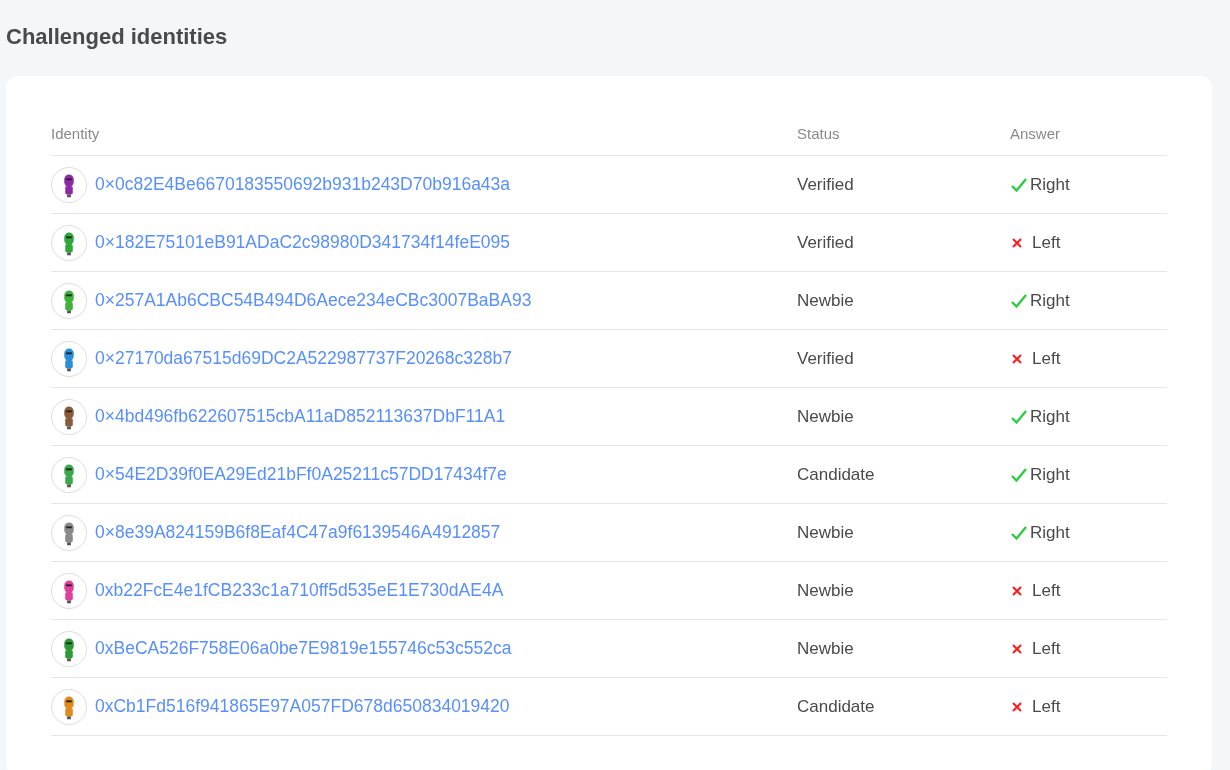 The height and width of the screenshot is (770, 1230). I want to click on identity-address-link: 0×0c82E4Be6670183550692b931b243D70b916a43a, so click(303, 184).